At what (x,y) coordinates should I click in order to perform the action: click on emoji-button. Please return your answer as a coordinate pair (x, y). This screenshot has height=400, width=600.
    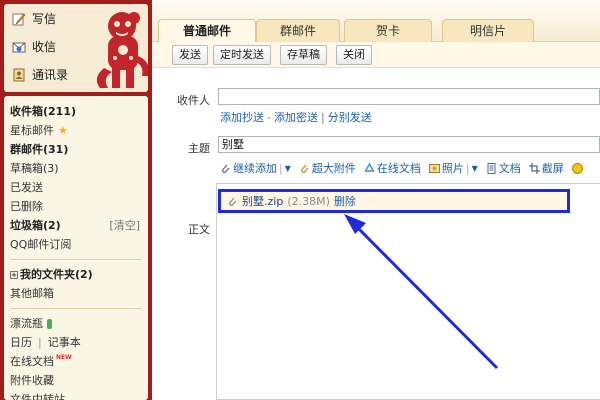
    Looking at the image, I should click on (577, 168).